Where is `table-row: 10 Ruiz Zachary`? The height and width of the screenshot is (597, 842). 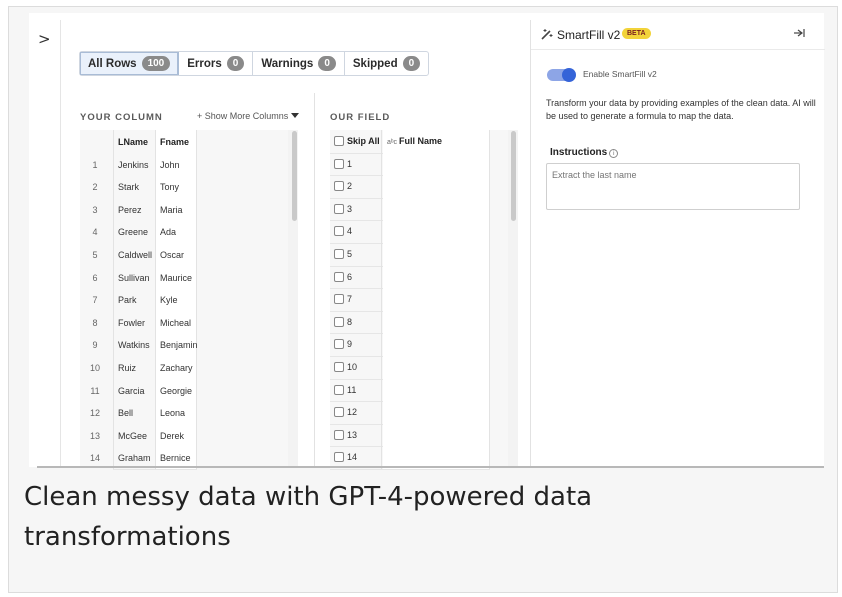
table-row: 10 Ruiz Zachary is located at coordinates (189, 367).